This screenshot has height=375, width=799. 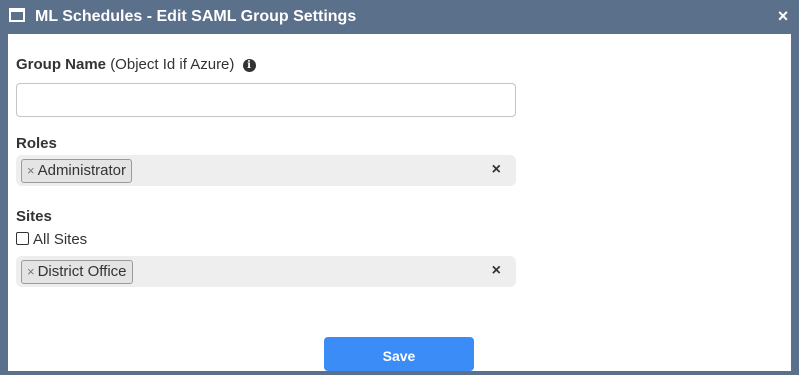 What do you see at coordinates (496, 170) in the screenshot?
I see `roles-clear-icon: ×` at bounding box center [496, 170].